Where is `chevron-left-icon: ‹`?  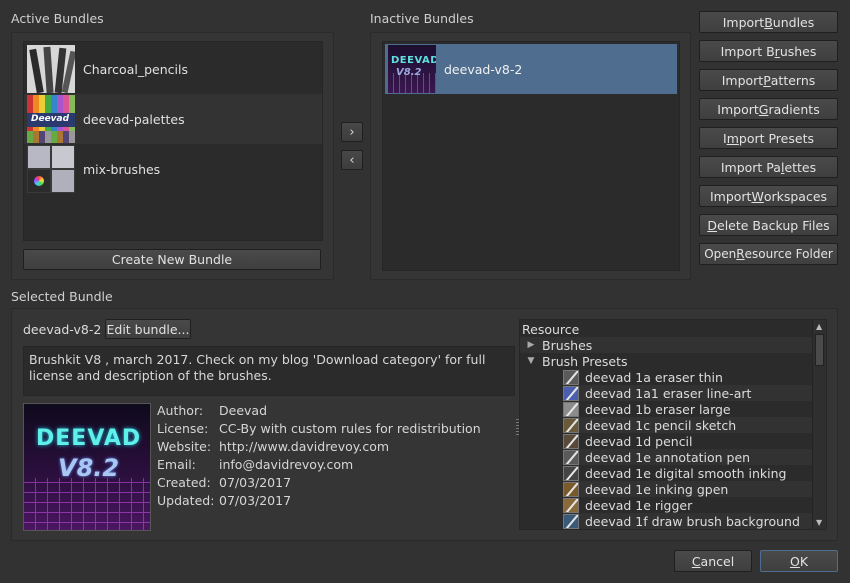
chevron-left-icon: ‹ is located at coordinates (352, 160).